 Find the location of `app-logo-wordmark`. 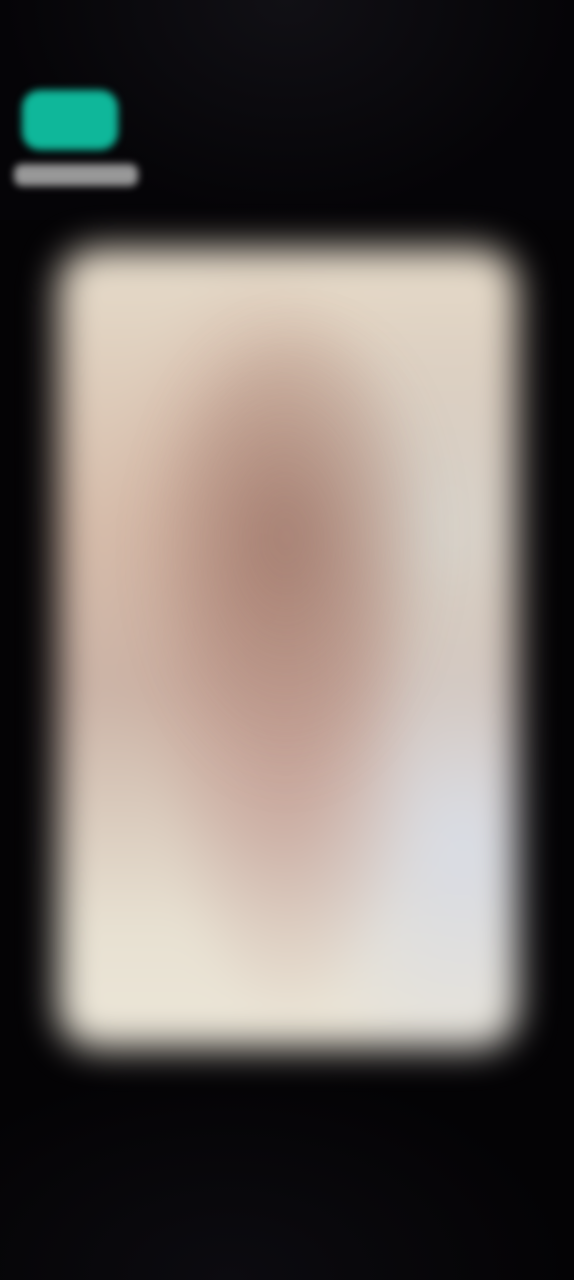

app-logo-wordmark is located at coordinates (76, 175).